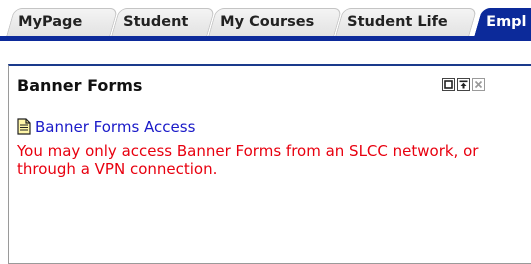 The height and width of the screenshot is (264, 531). Describe the element at coordinates (448, 84) in the screenshot. I see `restore-icon` at that location.